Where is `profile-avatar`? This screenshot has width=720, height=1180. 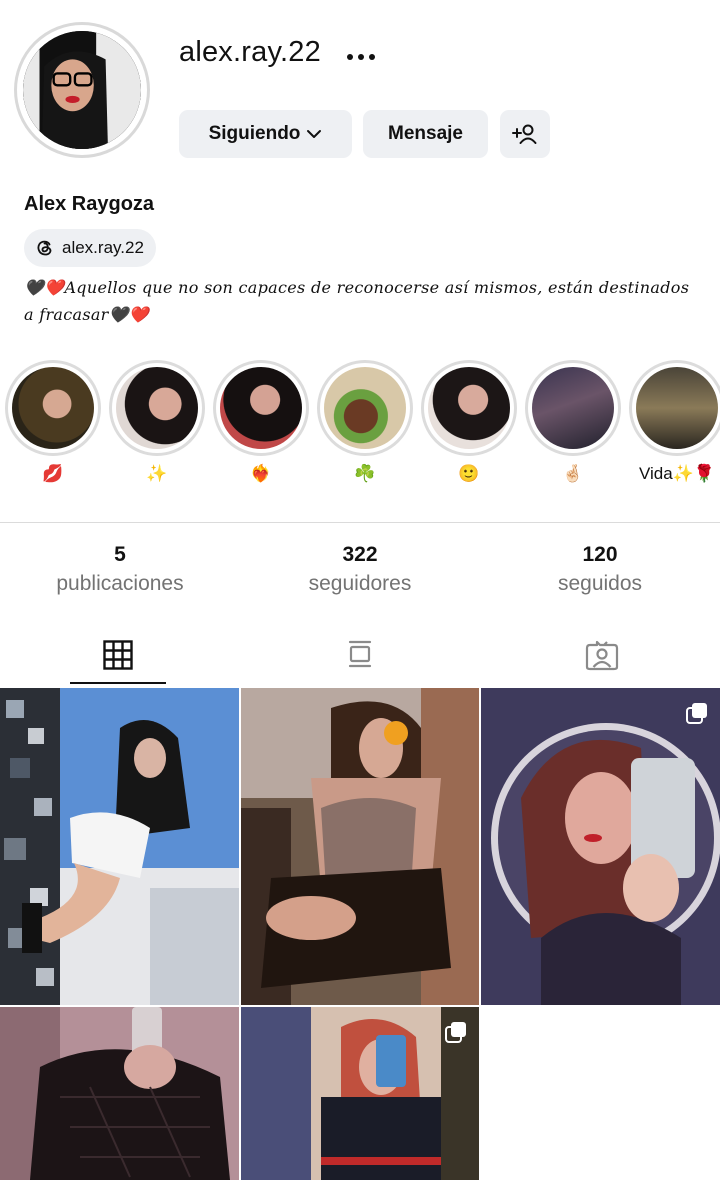 profile-avatar is located at coordinates (82, 90).